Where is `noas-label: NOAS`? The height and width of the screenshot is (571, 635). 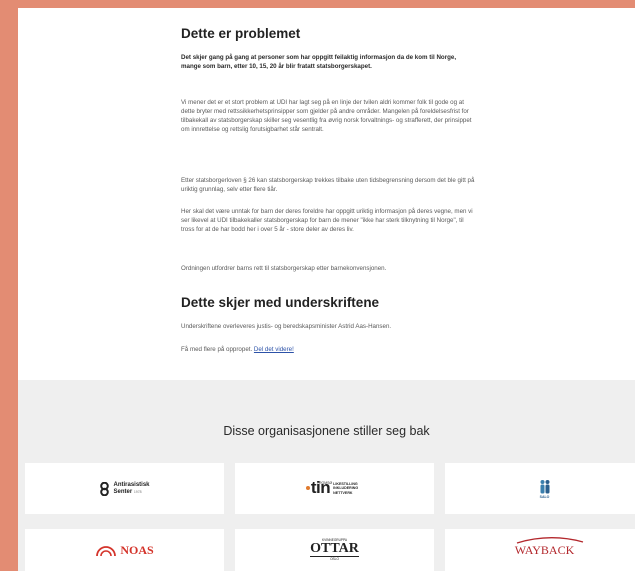 noas-label: NOAS is located at coordinates (137, 549).